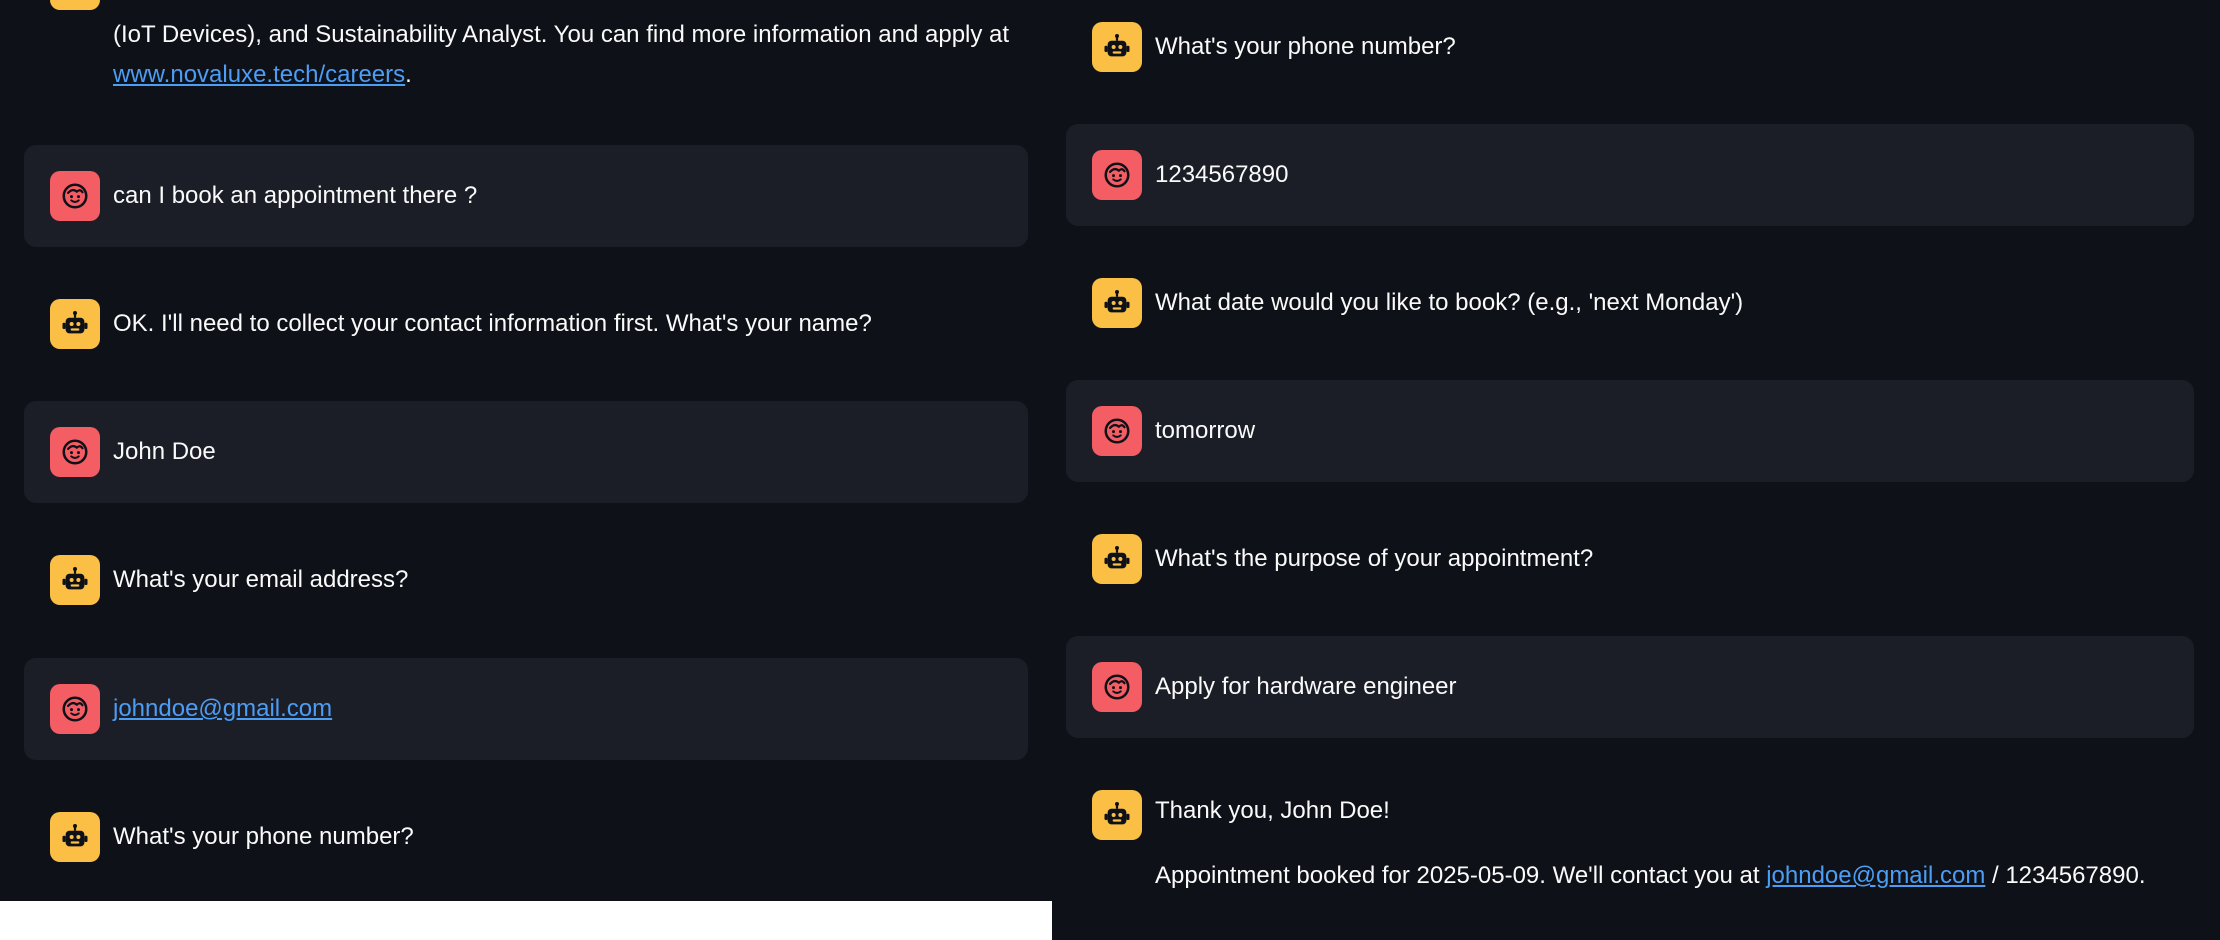  Describe the element at coordinates (261, 579) in the screenshot. I see `message-text: What's your email address?` at that location.